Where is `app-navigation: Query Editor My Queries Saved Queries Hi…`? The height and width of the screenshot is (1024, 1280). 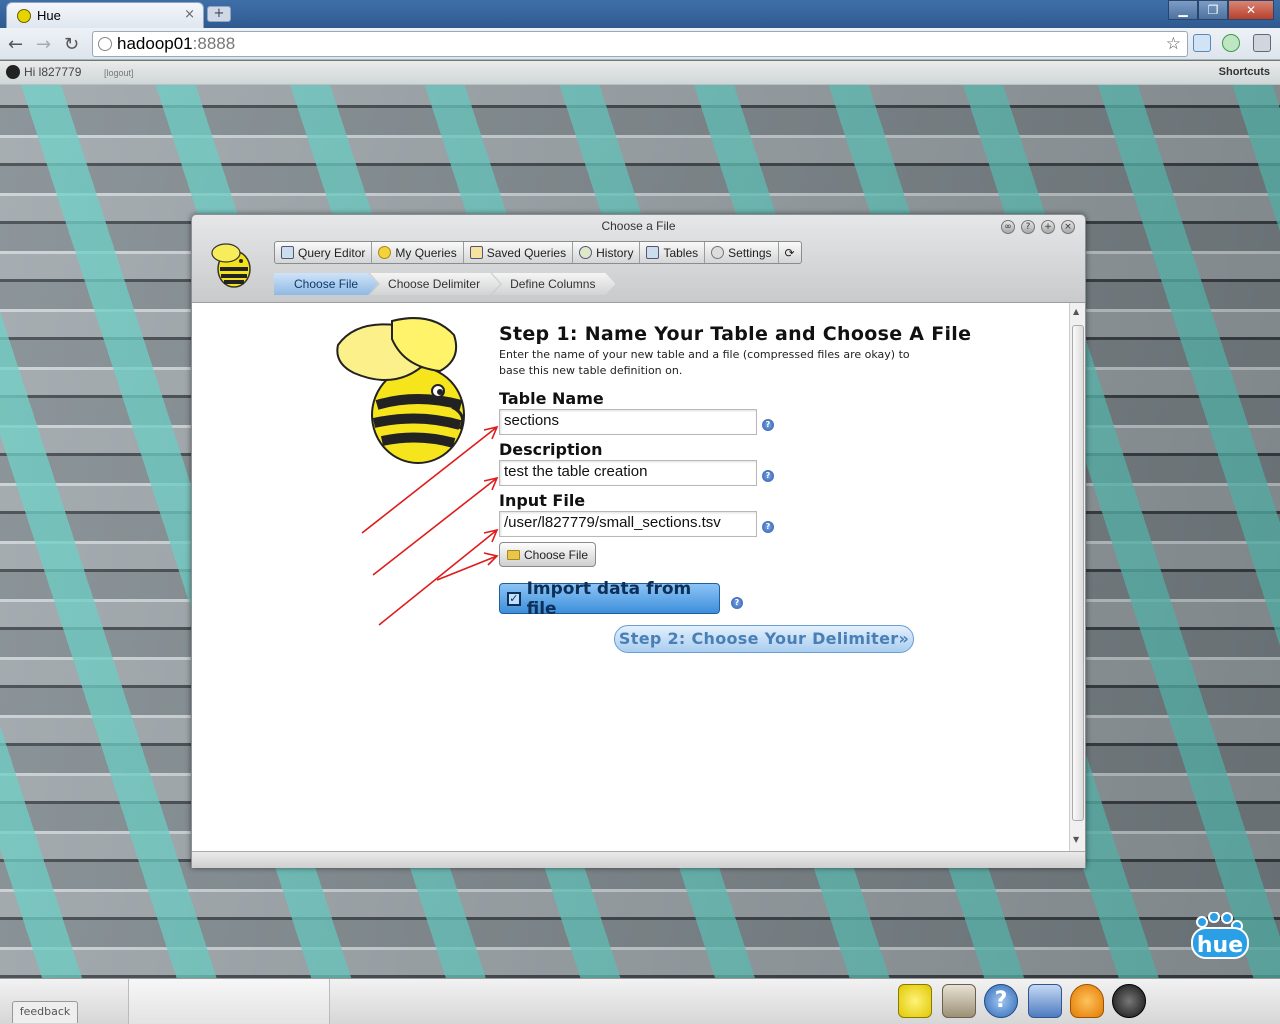
app-navigation: Query Editor My Queries Saved Queries Hi… is located at coordinates (538, 252).